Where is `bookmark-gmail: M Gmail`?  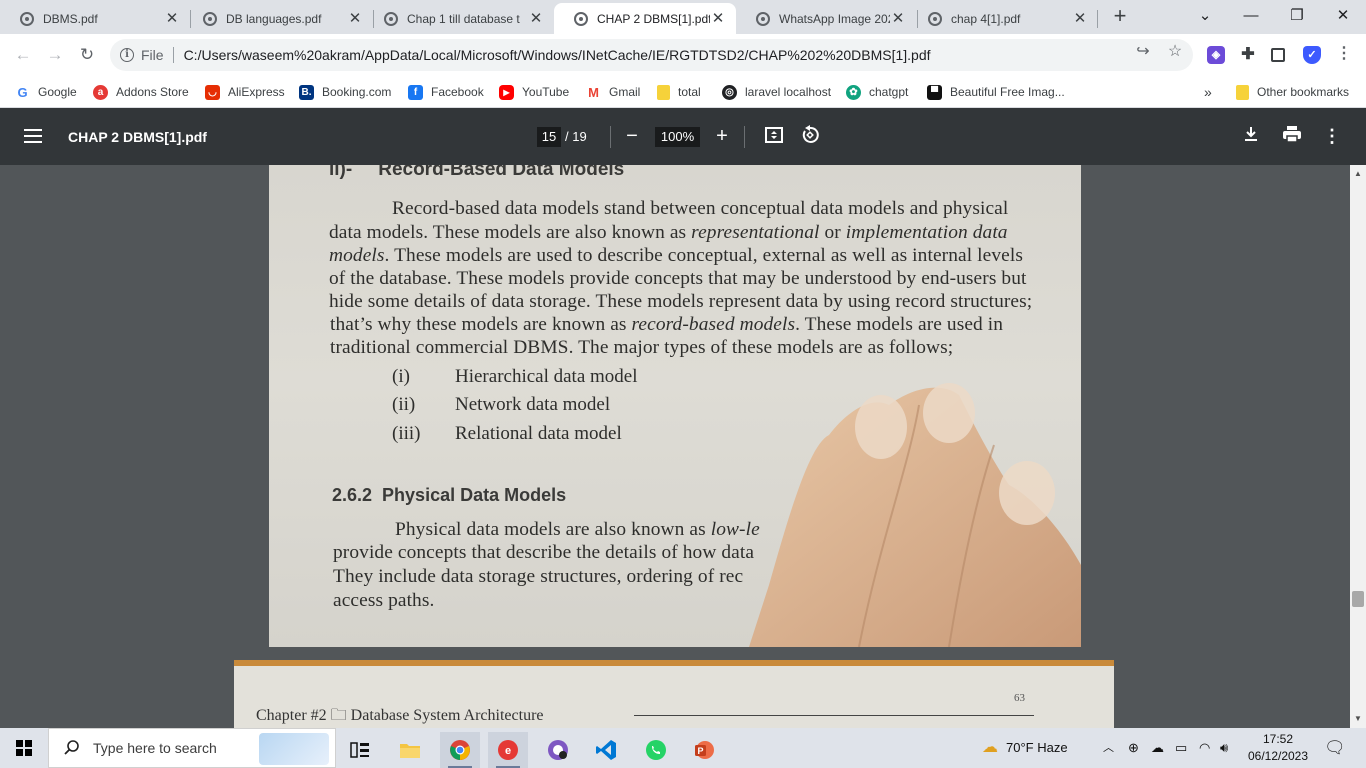
bookmark-gmail: M Gmail is located at coordinates (613, 92).